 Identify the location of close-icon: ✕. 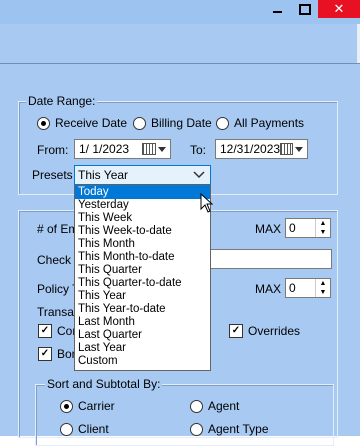
(339, 8).